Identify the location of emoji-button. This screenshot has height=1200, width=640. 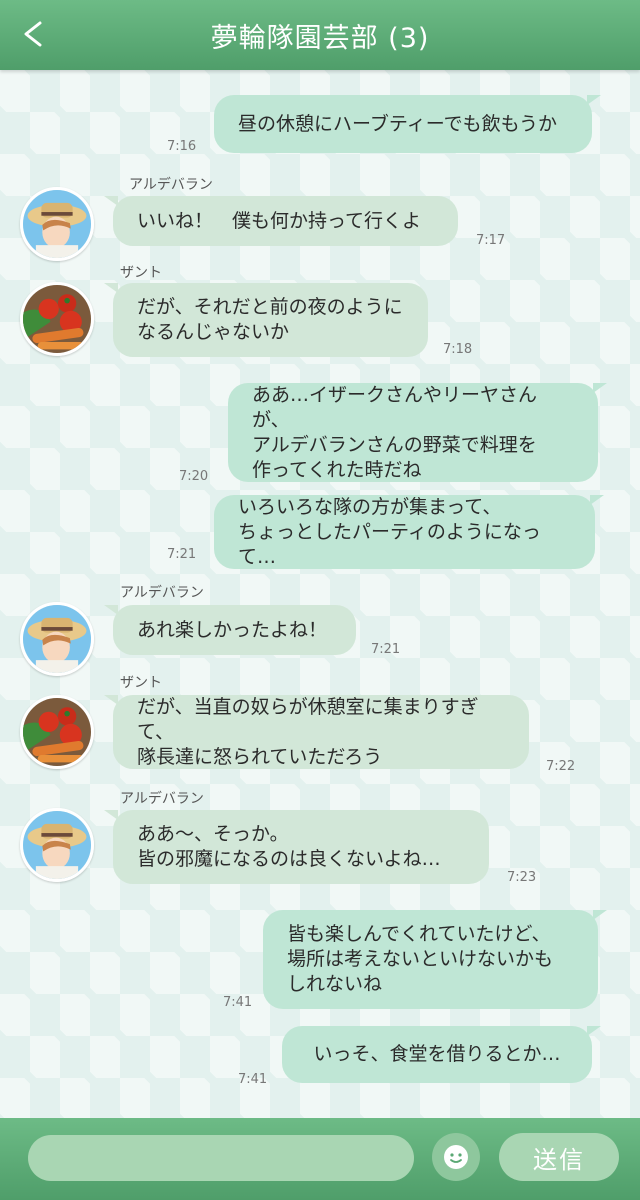
(456, 1157).